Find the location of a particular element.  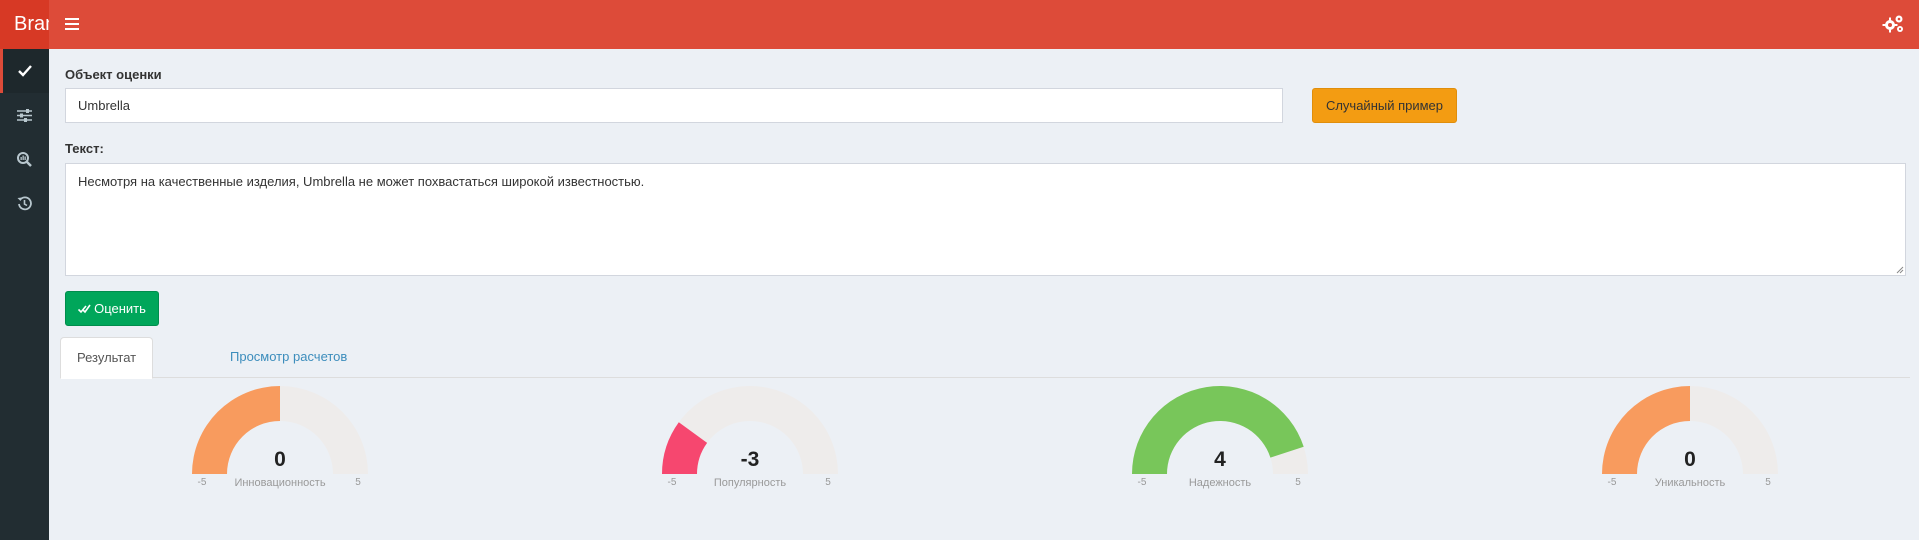

gauge-value: -3 is located at coordinates (750, 459).